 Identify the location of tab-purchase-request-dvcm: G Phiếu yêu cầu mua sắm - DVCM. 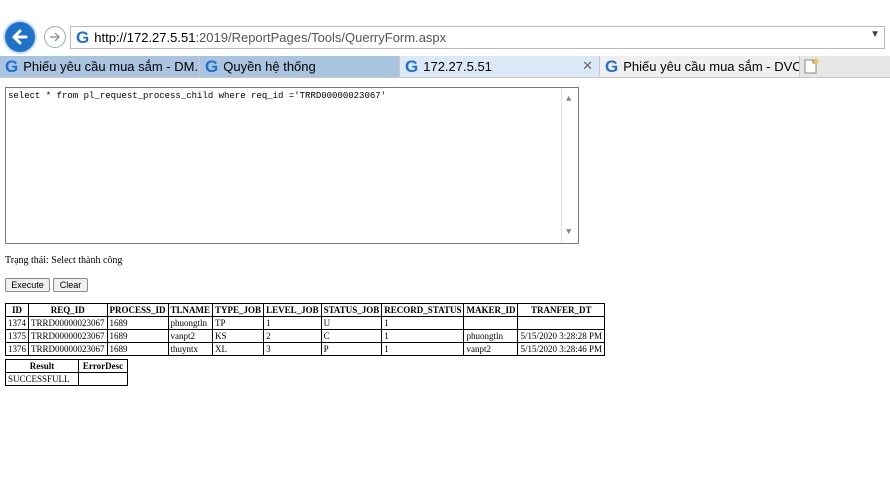
(700, 66).